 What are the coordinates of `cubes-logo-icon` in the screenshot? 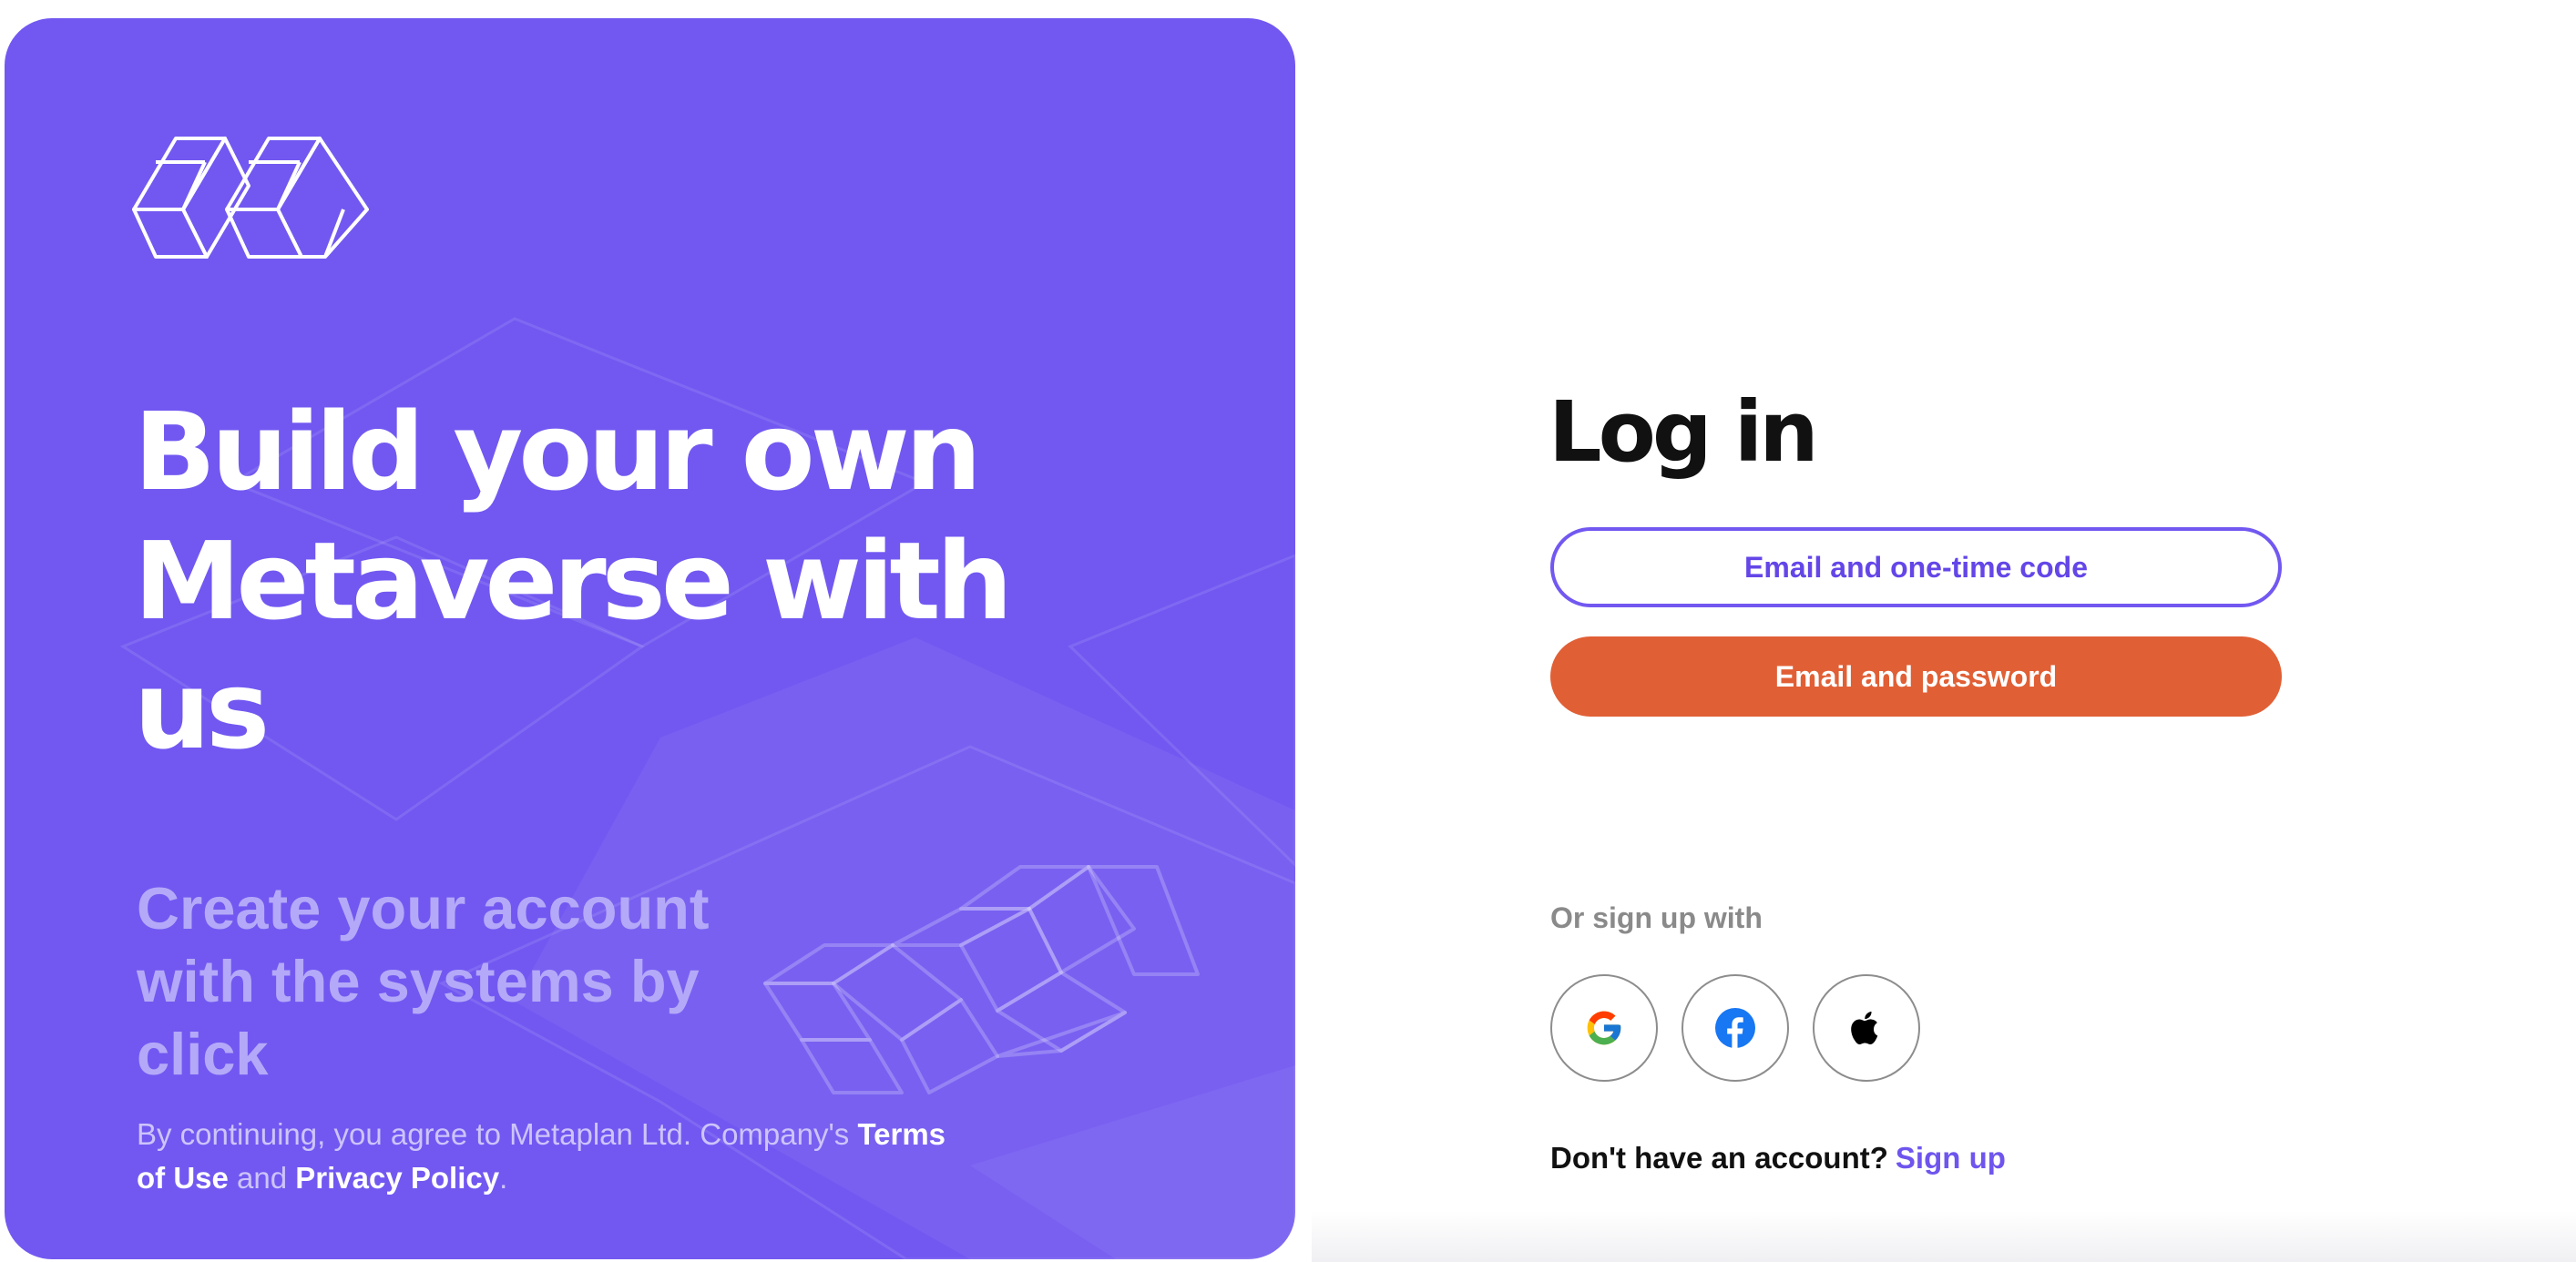 It's located at (250, 198).